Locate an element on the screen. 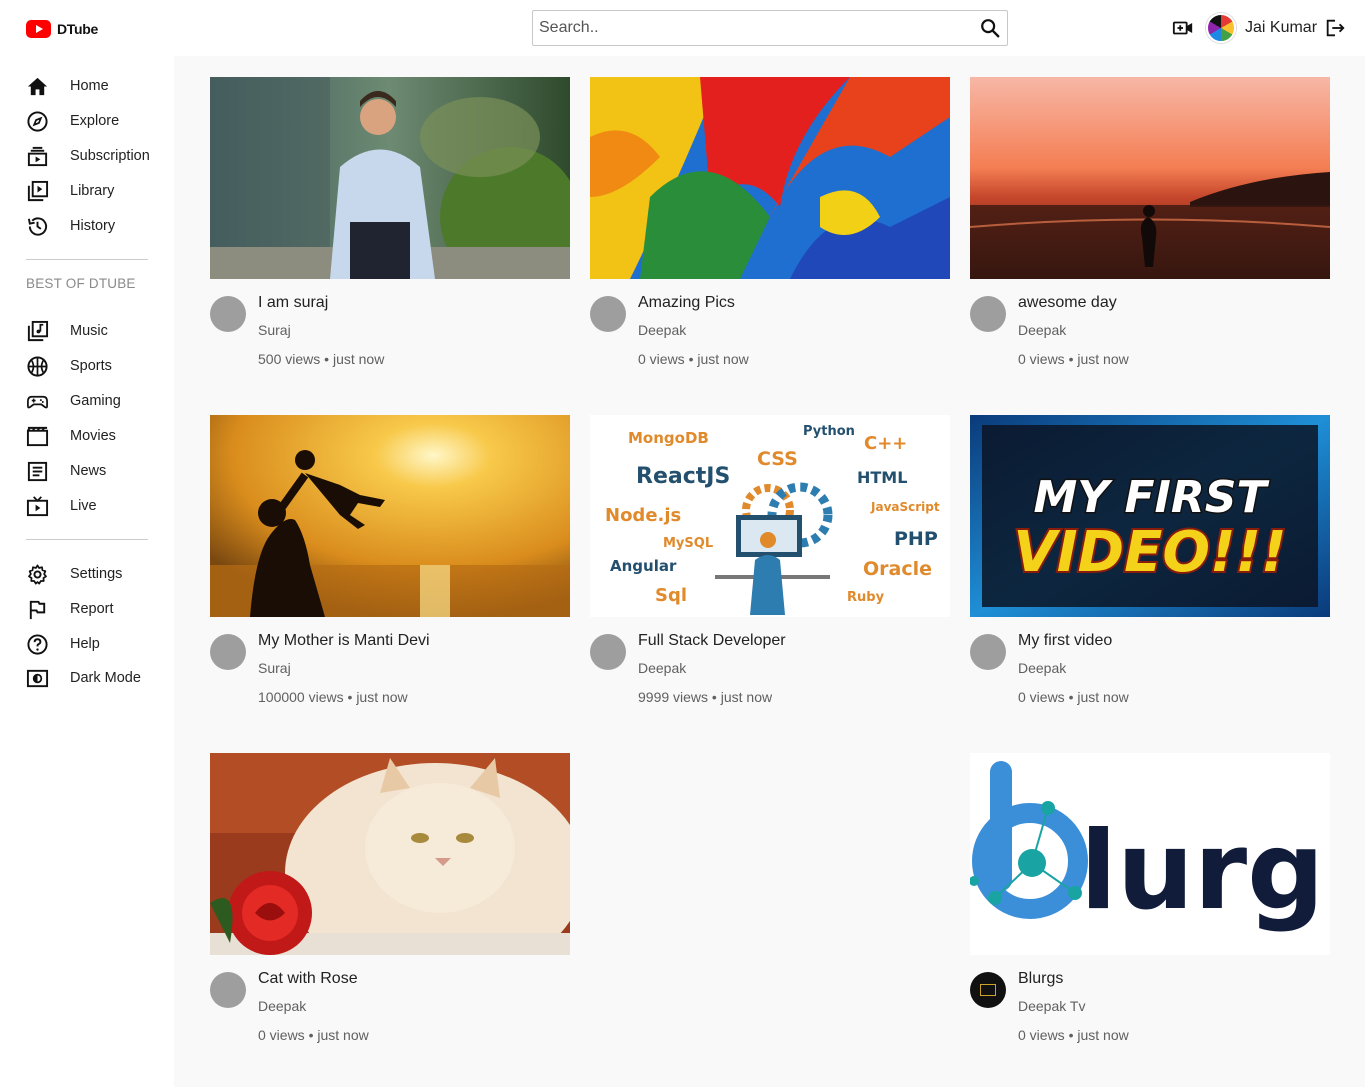  banner-line-2: VIDEO!!! is located at coordinates (1149, 552).